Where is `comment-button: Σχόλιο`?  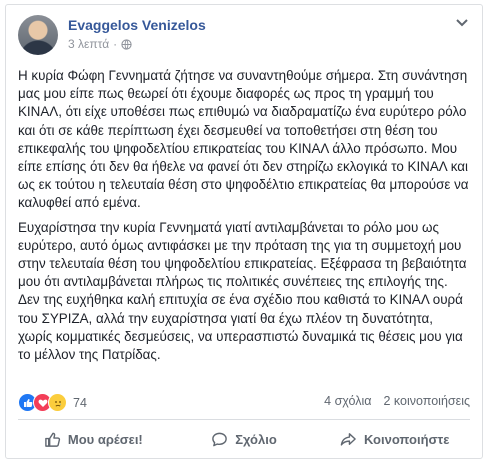 comment-button: Σχόλιο is located at coordinates (244, 439).